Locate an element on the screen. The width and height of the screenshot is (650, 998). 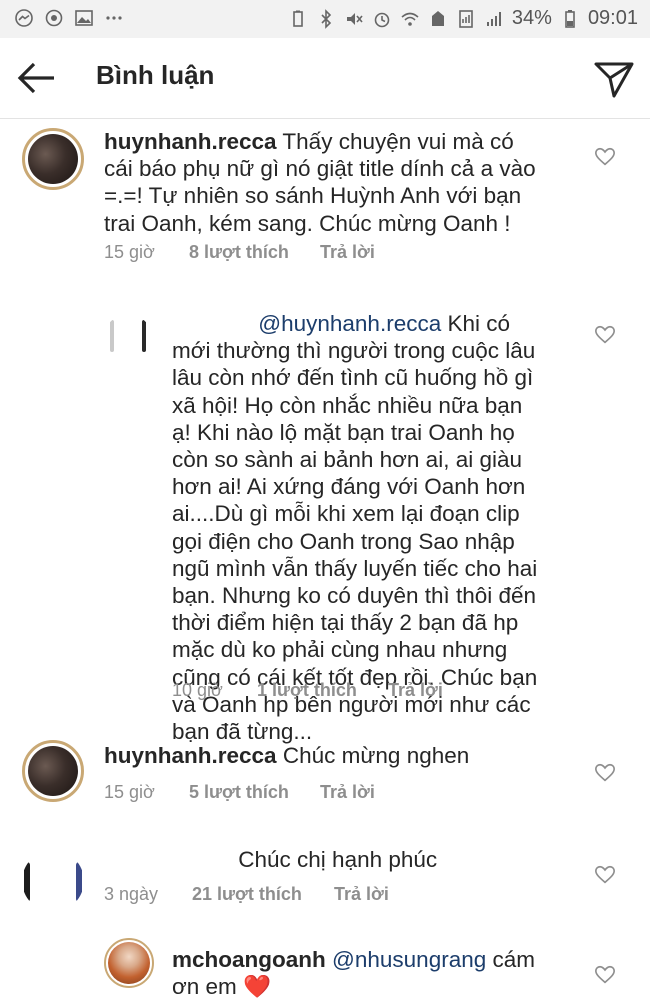
app-header: Bình luận is located at coordinates (325, 78).